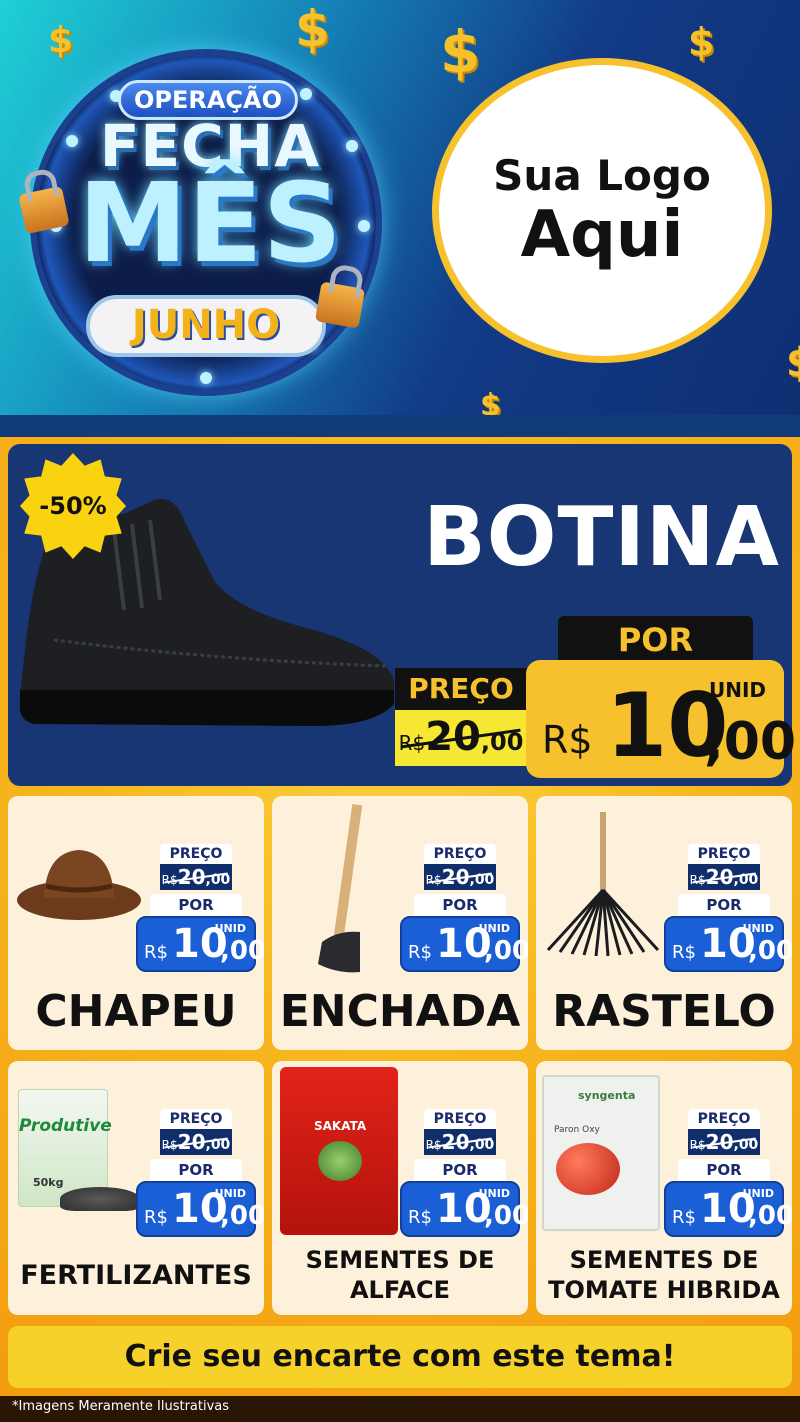 This screenshot has width=800, height=1422. Describe the element at coordinates (567, 740) in the screenshot. I see `hero-currency: R$` at that location.